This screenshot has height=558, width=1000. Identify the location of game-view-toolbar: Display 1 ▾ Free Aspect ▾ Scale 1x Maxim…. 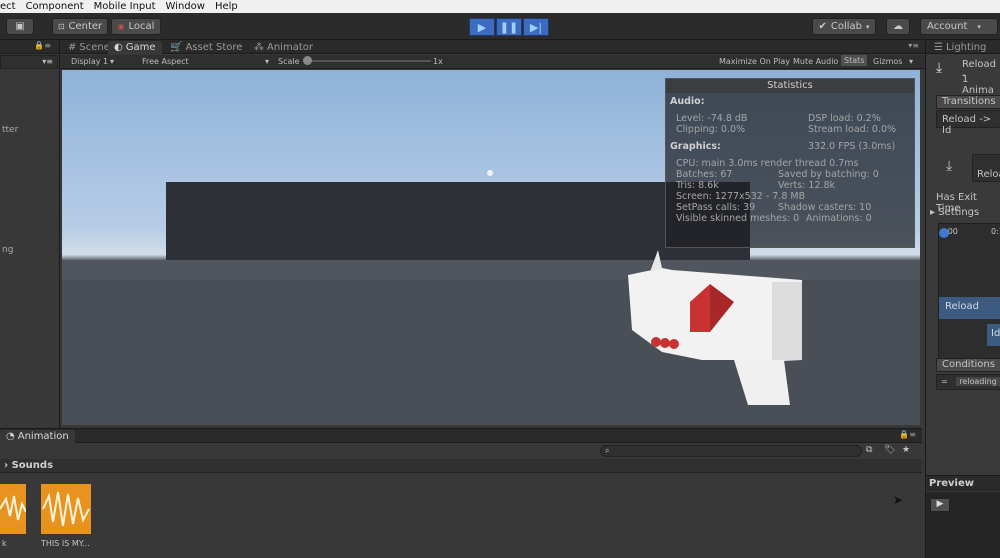
(492, 62).